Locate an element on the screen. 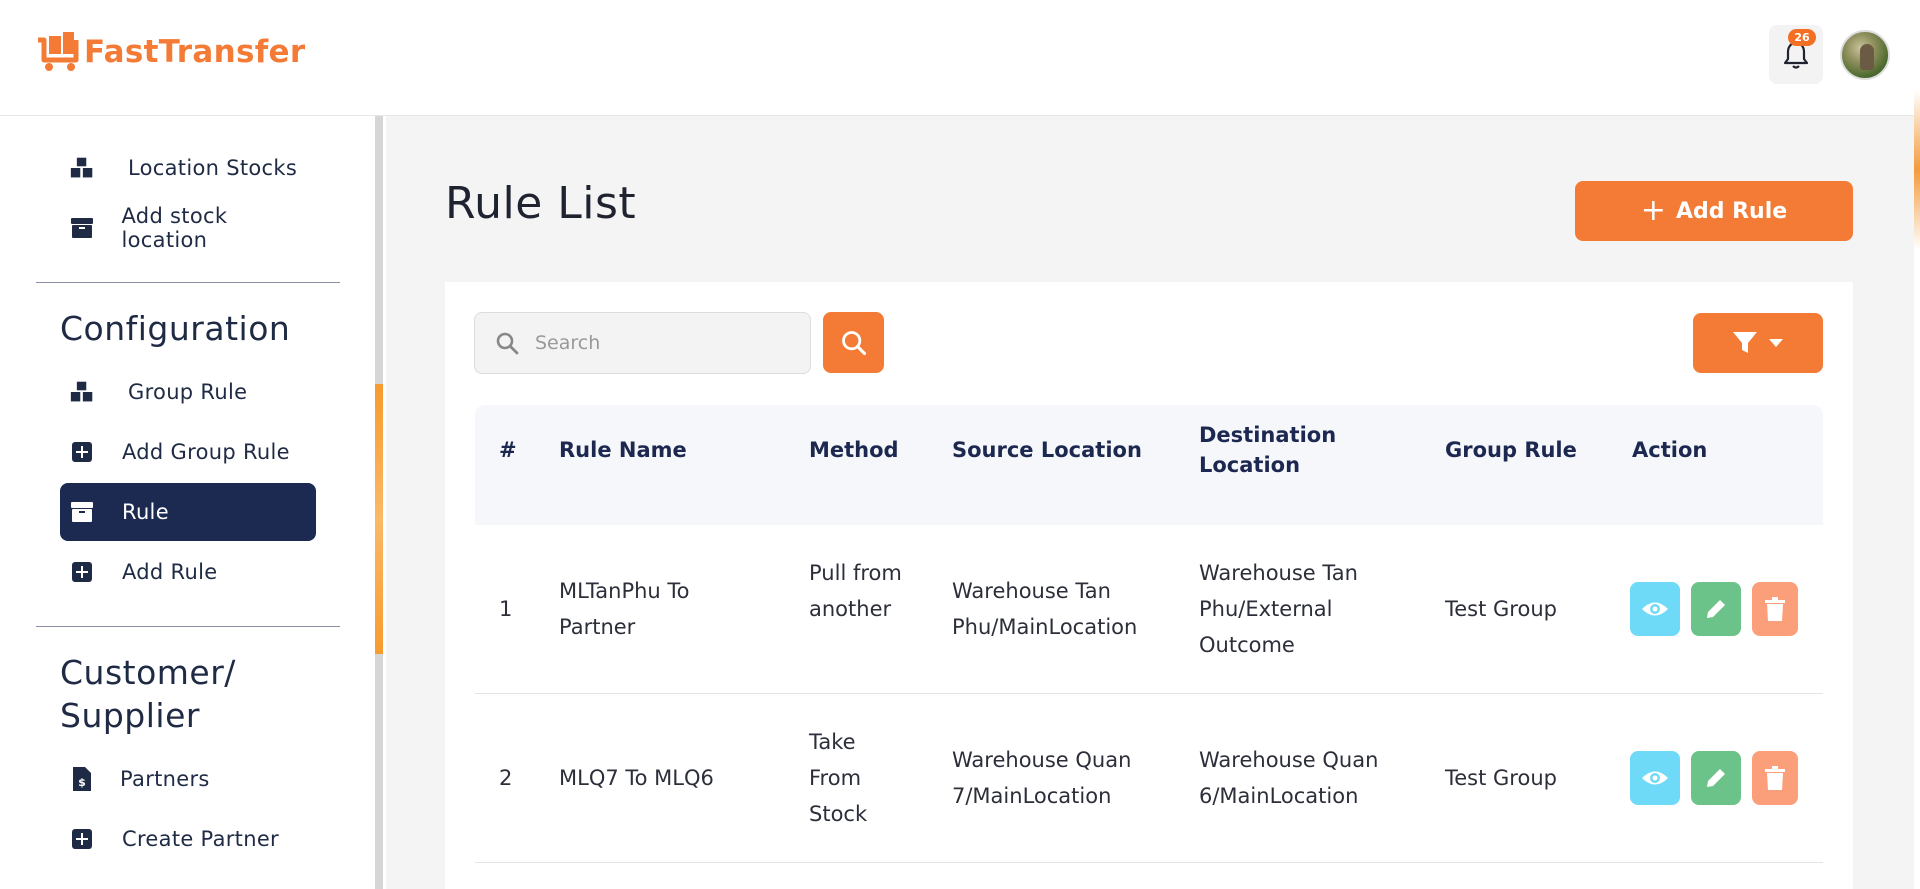 This screenshot has width=1920, height=889. sidebar-item-label: Partners is located at coordinates (165, 779).